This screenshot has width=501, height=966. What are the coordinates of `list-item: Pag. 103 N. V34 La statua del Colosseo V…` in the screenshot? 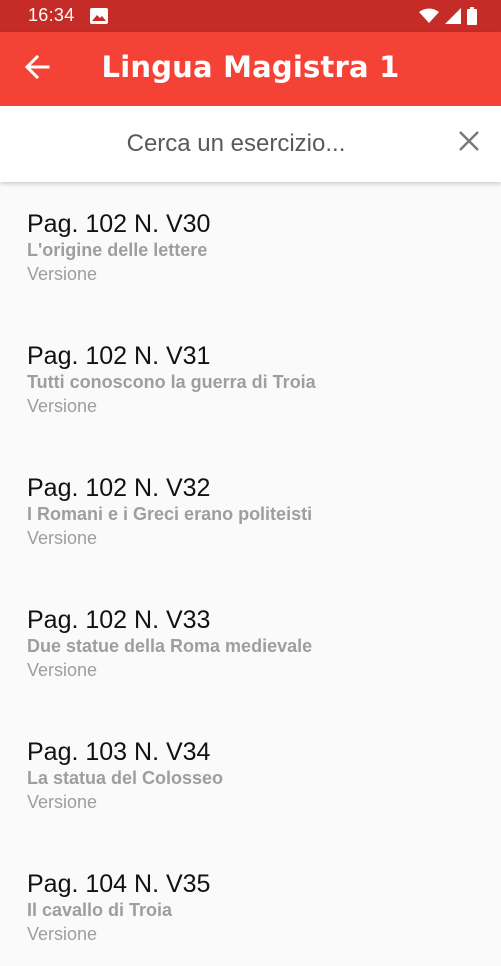 It's located at (250, 776).